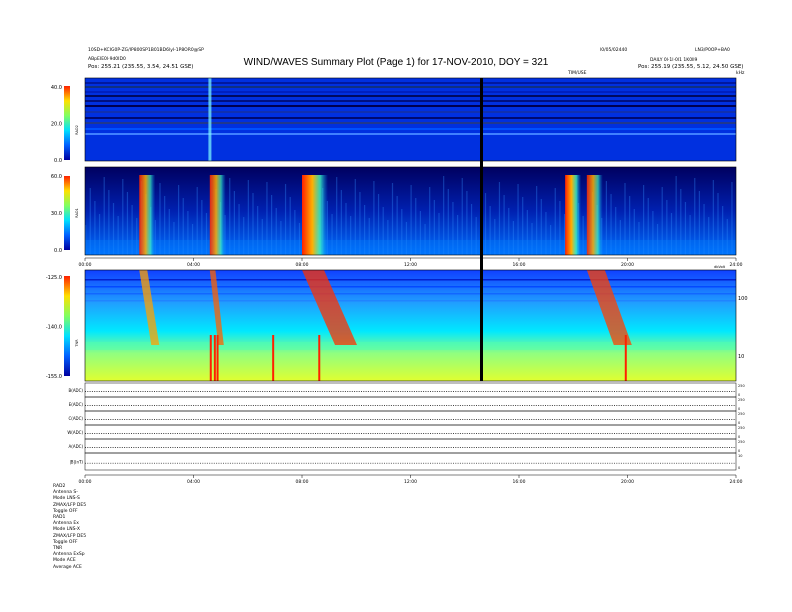  What do you see at coordinates (76, 462) in the screenshot?
I see `line-panel-label: |B|(nT)` at bounding box center [76, 462].